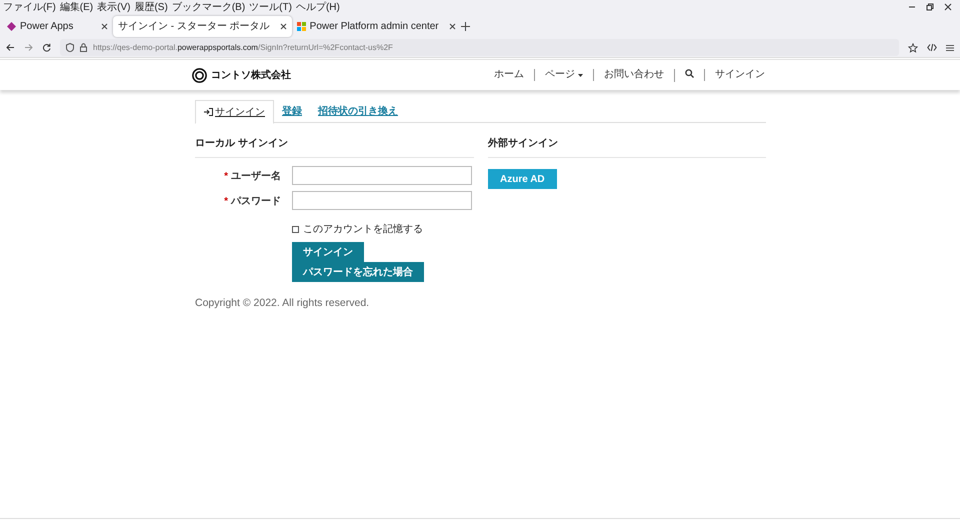 The width and height of the screenshot is (960, 520). What do you see at coordinates (243, 47) in the screenshot?
I see `url-text: https://qes-demo-portal.powerappsportals.com/SignIn?returnUrl=%2Fcontact-us%2F` at bounding box center [243, 47].